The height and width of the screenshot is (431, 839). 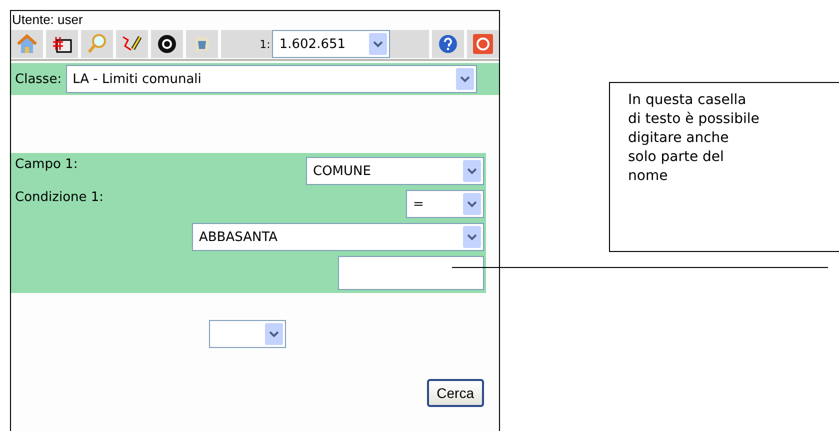 I want to click on power-icon, so click(x=483, y=44).